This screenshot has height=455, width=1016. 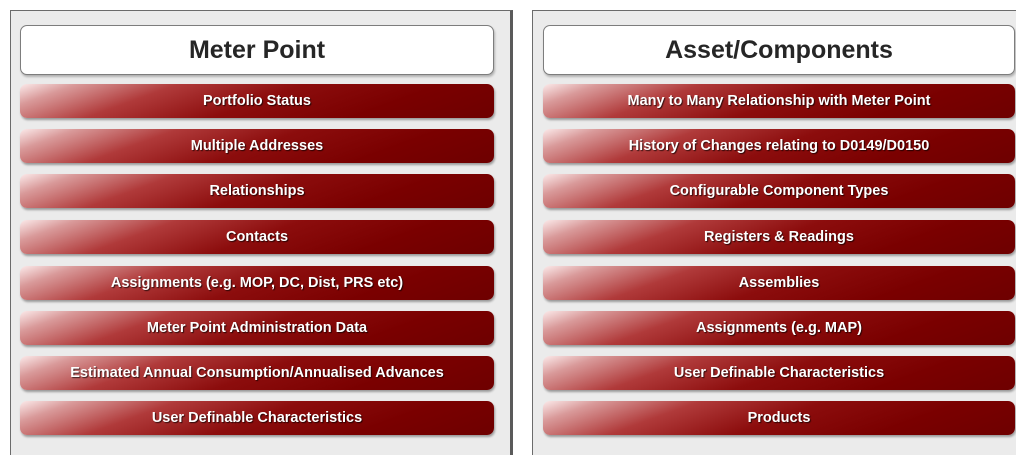 What do you see at coordinates (257, 101) in the screenshot?
I see `meter-point-item-portfolio-status: Portfolio Status` at bounding box center [257, 101].